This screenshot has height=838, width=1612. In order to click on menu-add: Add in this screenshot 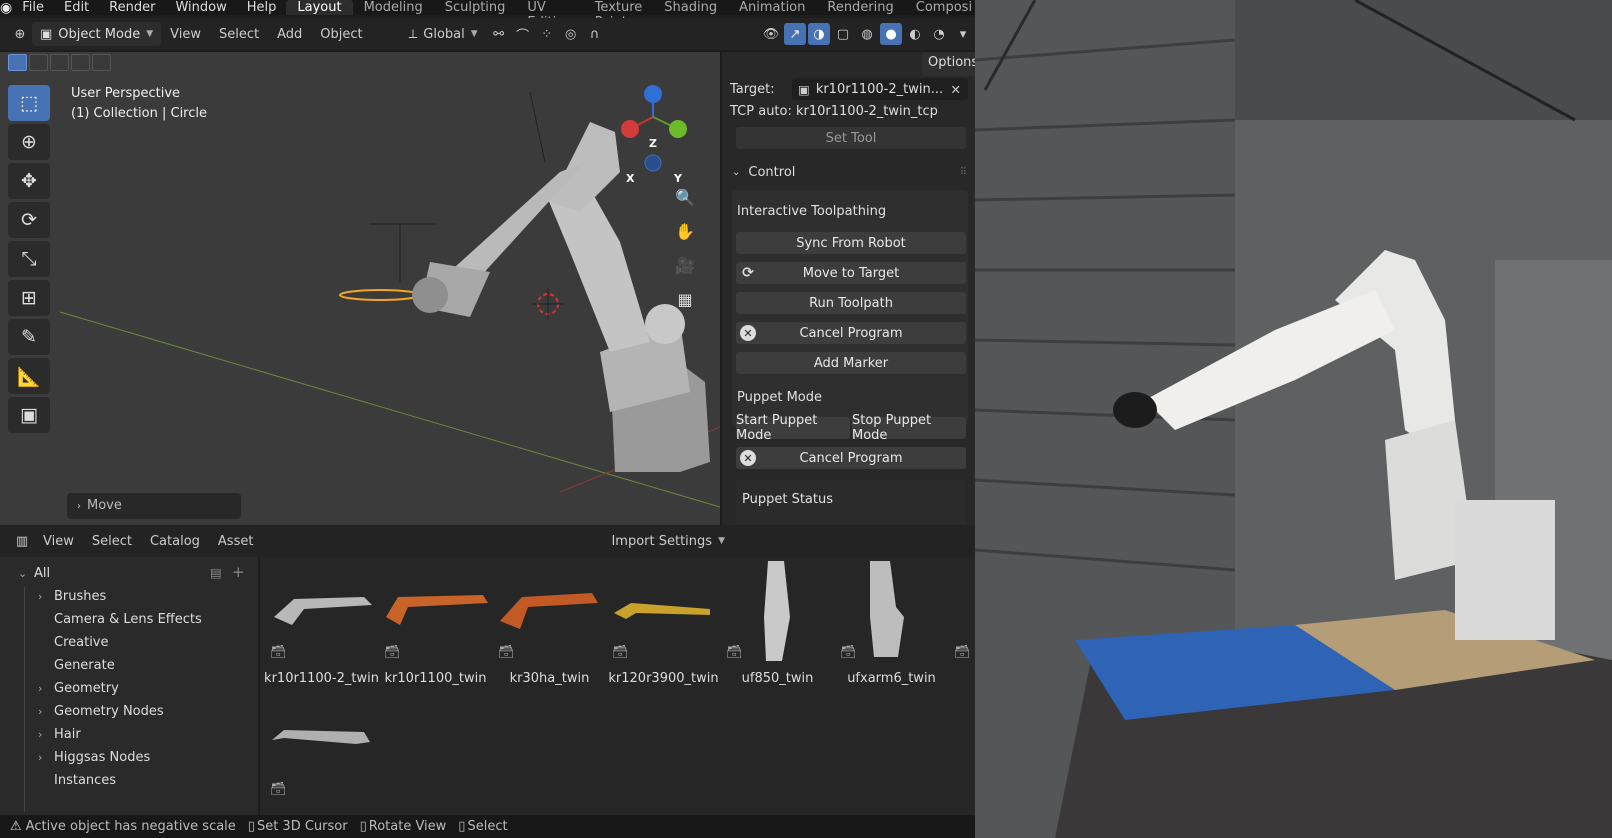, I will do `click(289, 34)`.